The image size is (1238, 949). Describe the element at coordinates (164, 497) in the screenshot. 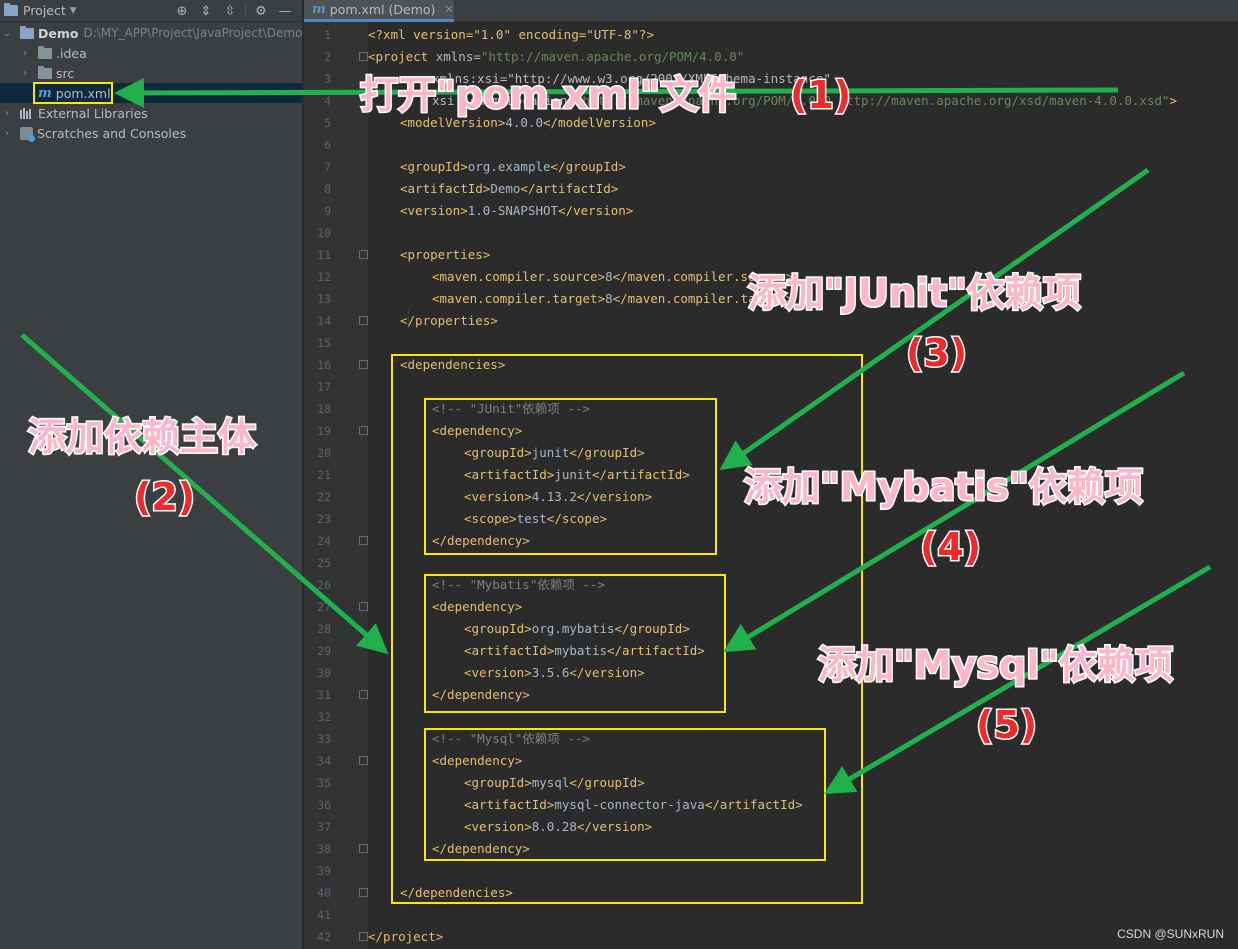

I see `annotation-add-body-number: (2)` at that location.